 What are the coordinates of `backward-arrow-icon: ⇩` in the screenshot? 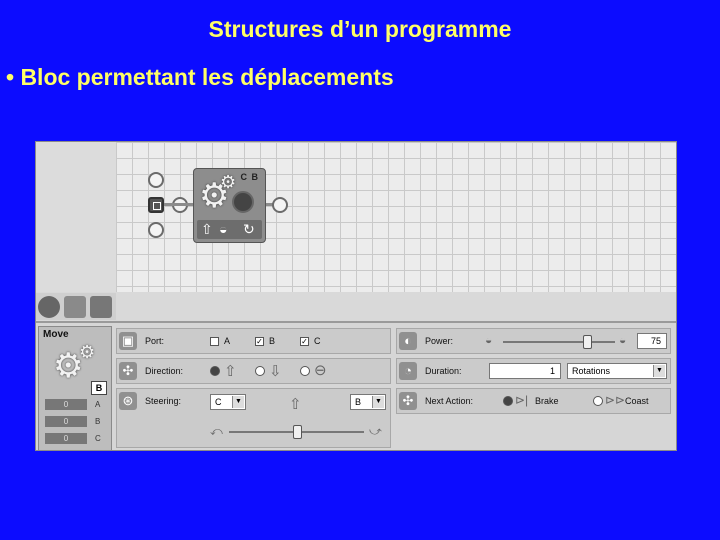 It's located at (275, 371).